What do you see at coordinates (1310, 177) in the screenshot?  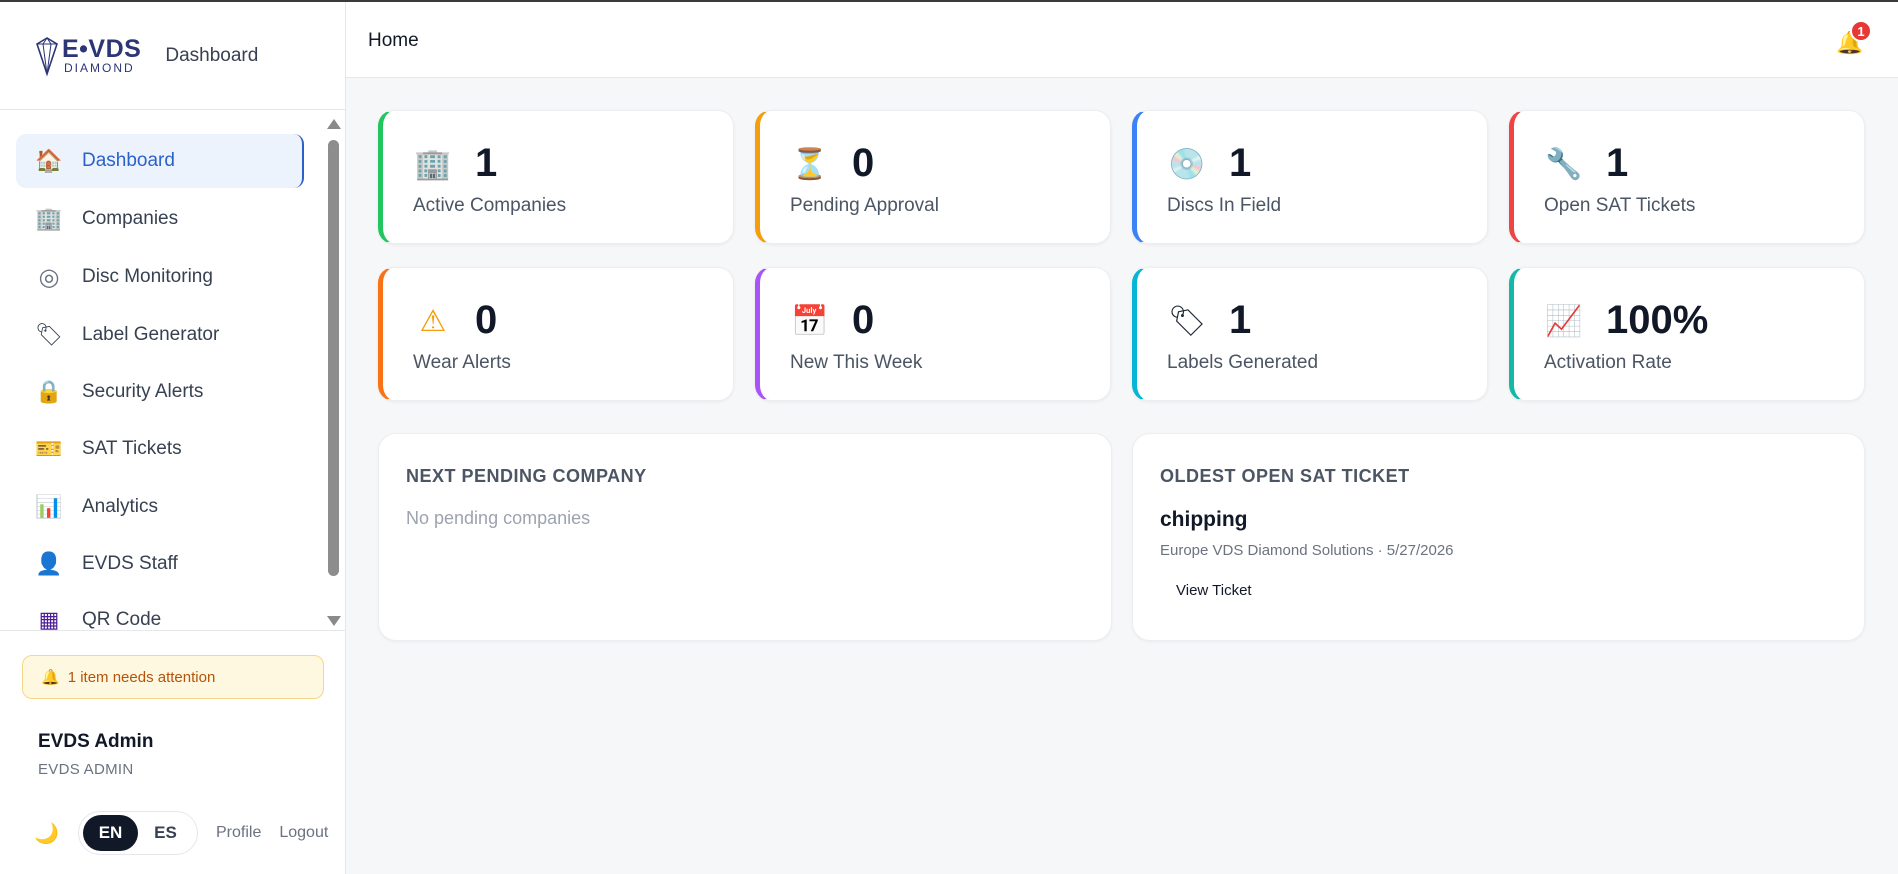 I see `stat-card-discs-in-field: 💿 1 Discs In Field` at bounding box center [1310, 177].